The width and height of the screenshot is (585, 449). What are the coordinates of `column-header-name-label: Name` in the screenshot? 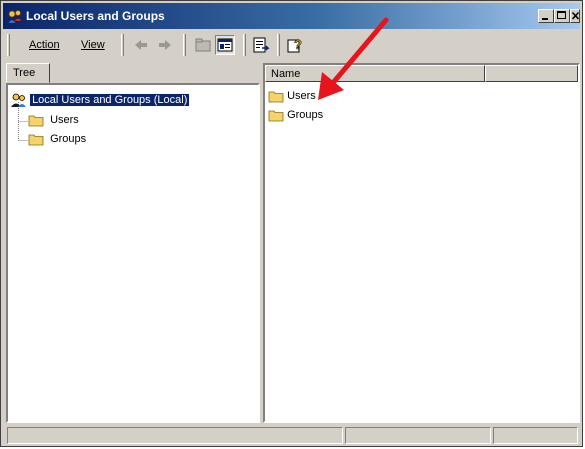 It's located at (286, 74).